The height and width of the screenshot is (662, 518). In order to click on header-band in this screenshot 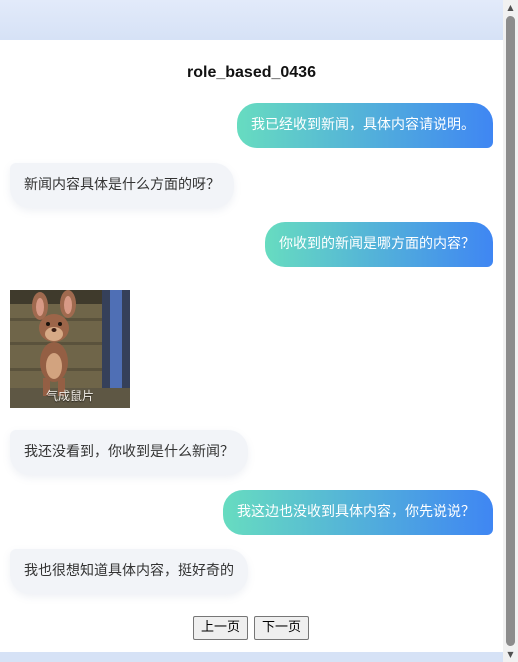, I will do `click(251, 20)`.